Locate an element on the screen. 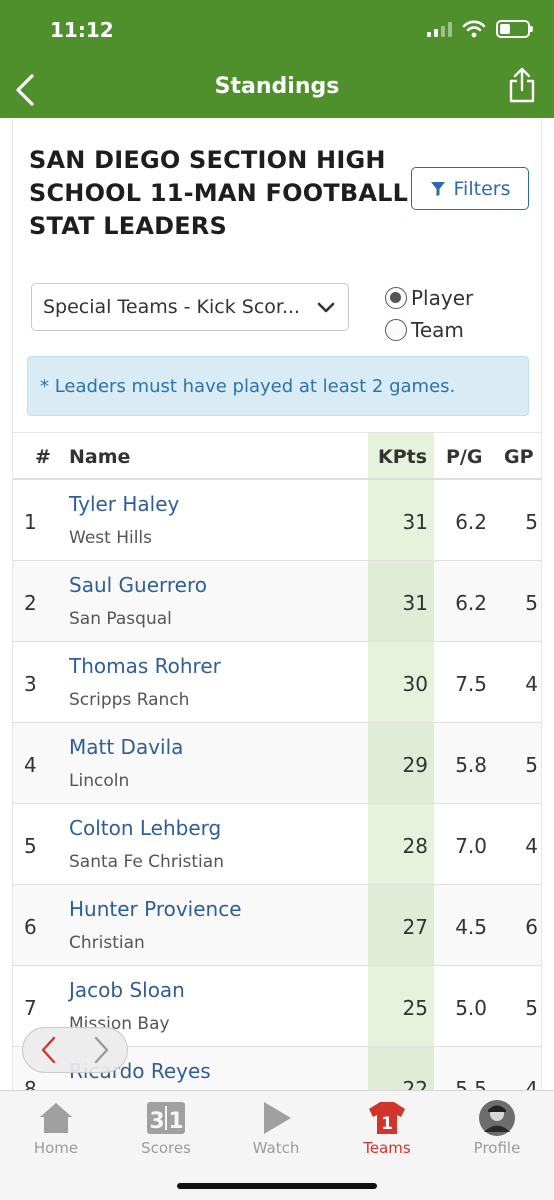 This screenshot has height=1200, width=554. player-team-toggle: Player Team is located at coordinates (429, 314).